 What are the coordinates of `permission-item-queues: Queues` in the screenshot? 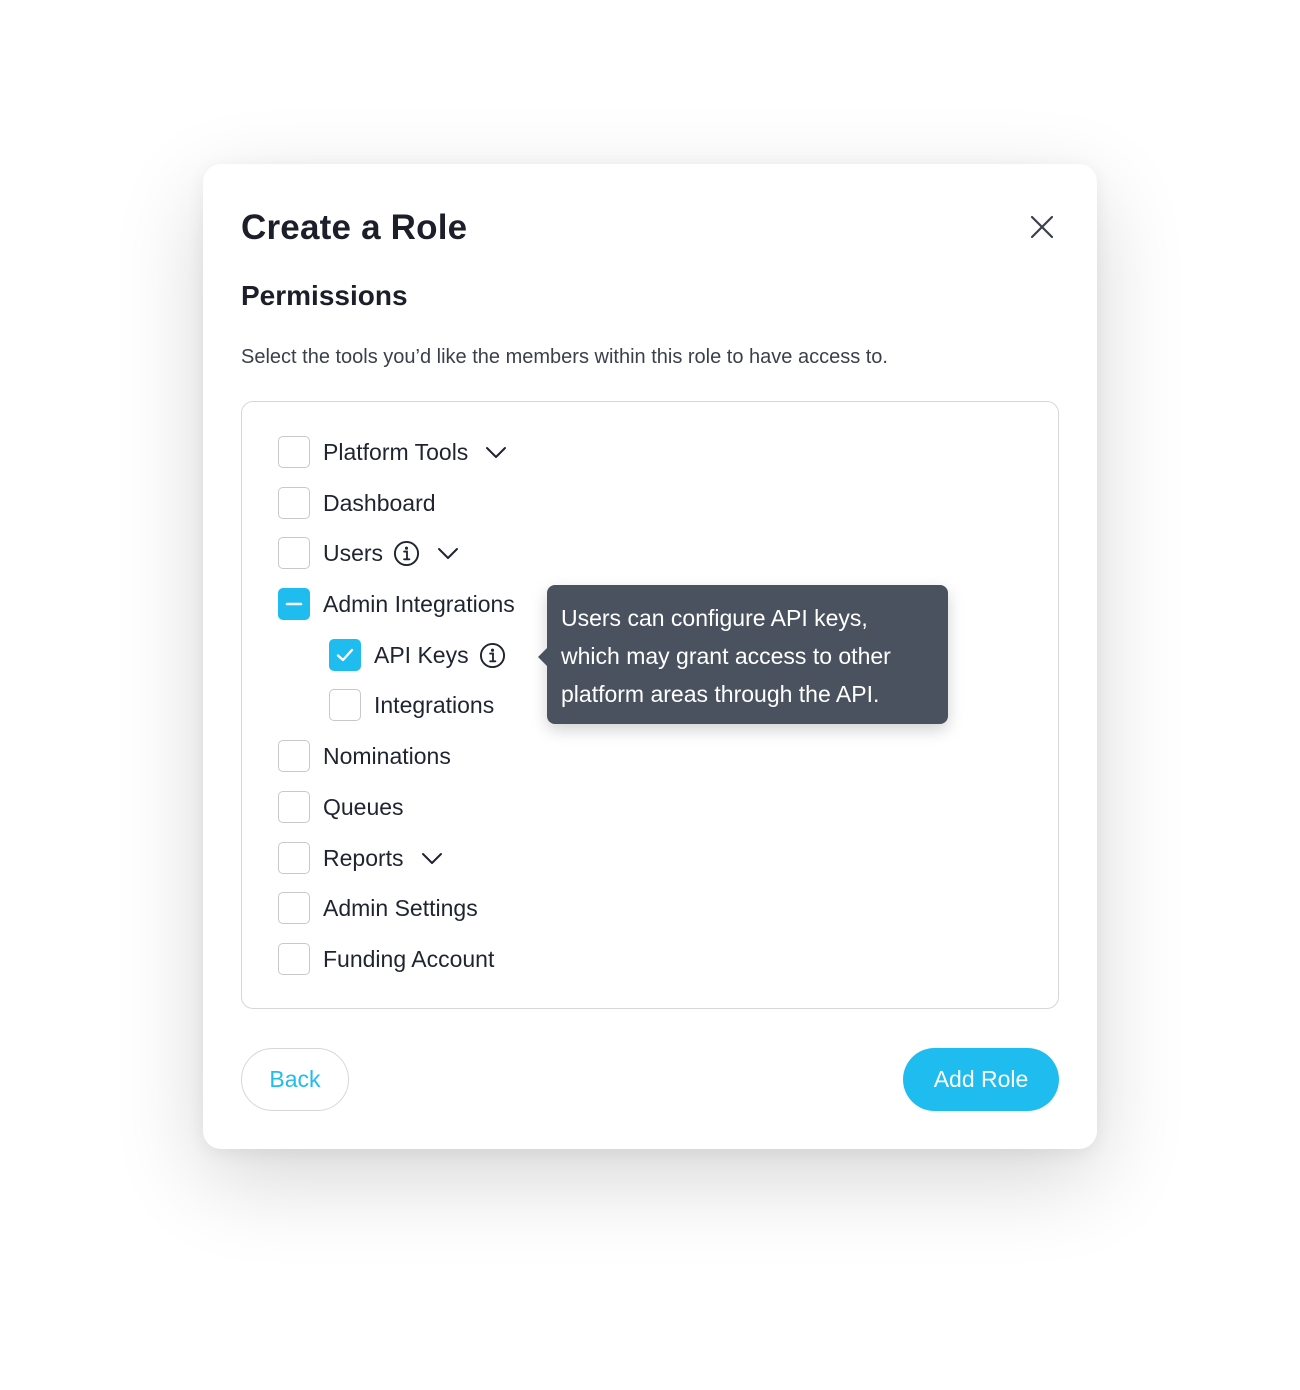 It's located at (341, 807).